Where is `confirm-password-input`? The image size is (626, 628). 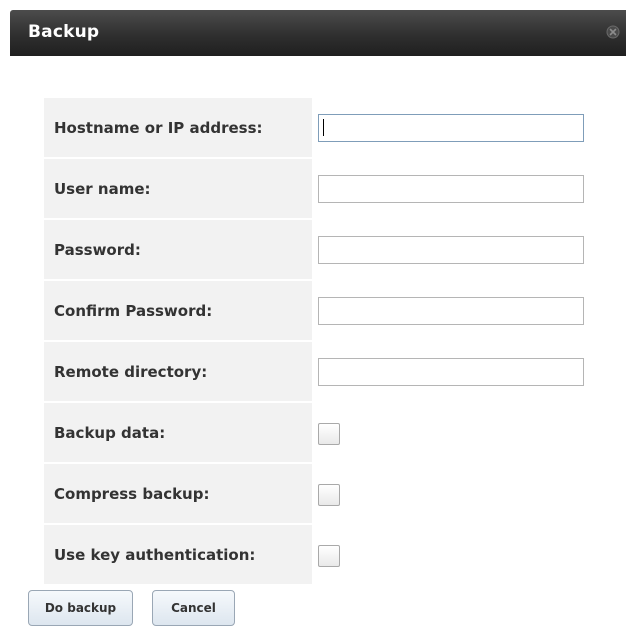 confirm-password-input is located at coordinates (451, 311).